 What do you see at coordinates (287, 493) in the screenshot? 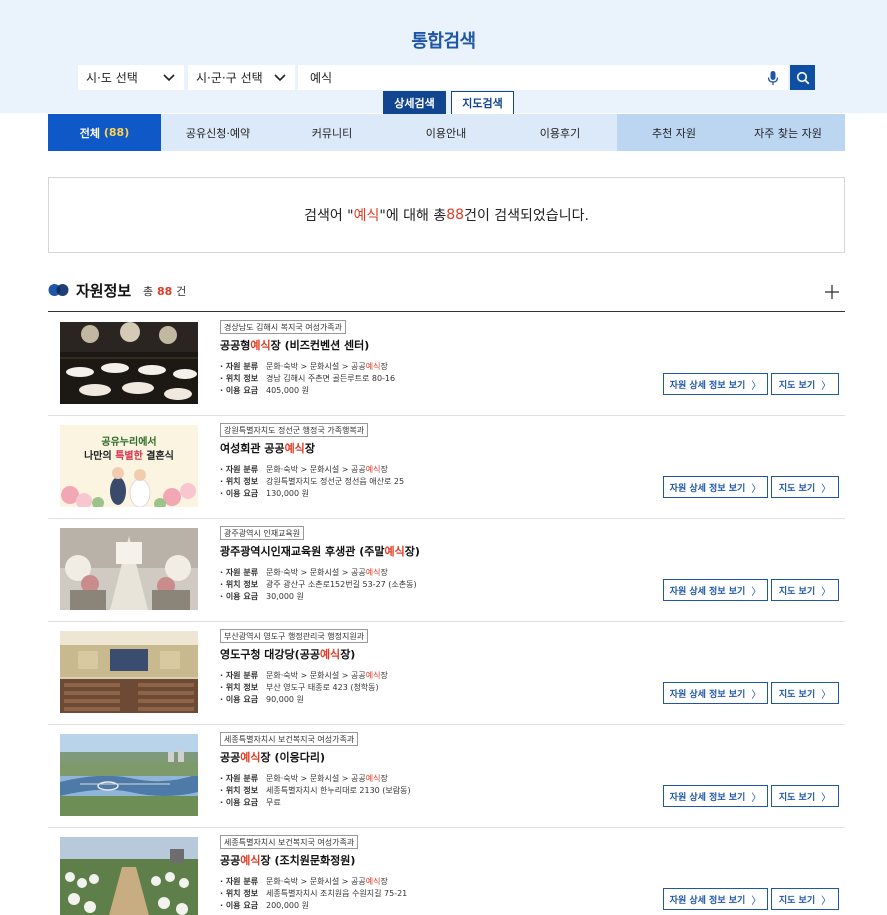
I see `fee-value: 130,000 원` at bounding box center [287, 493].